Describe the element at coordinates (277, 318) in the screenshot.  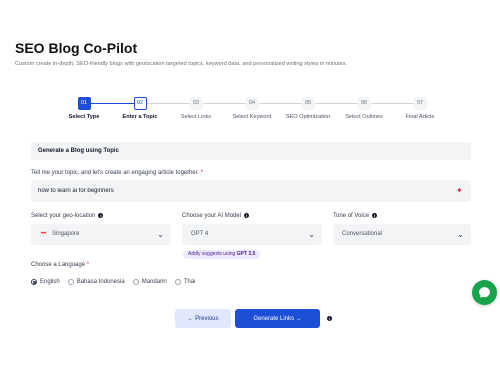
I see `generate-links-button: Generate Links →` at that location.